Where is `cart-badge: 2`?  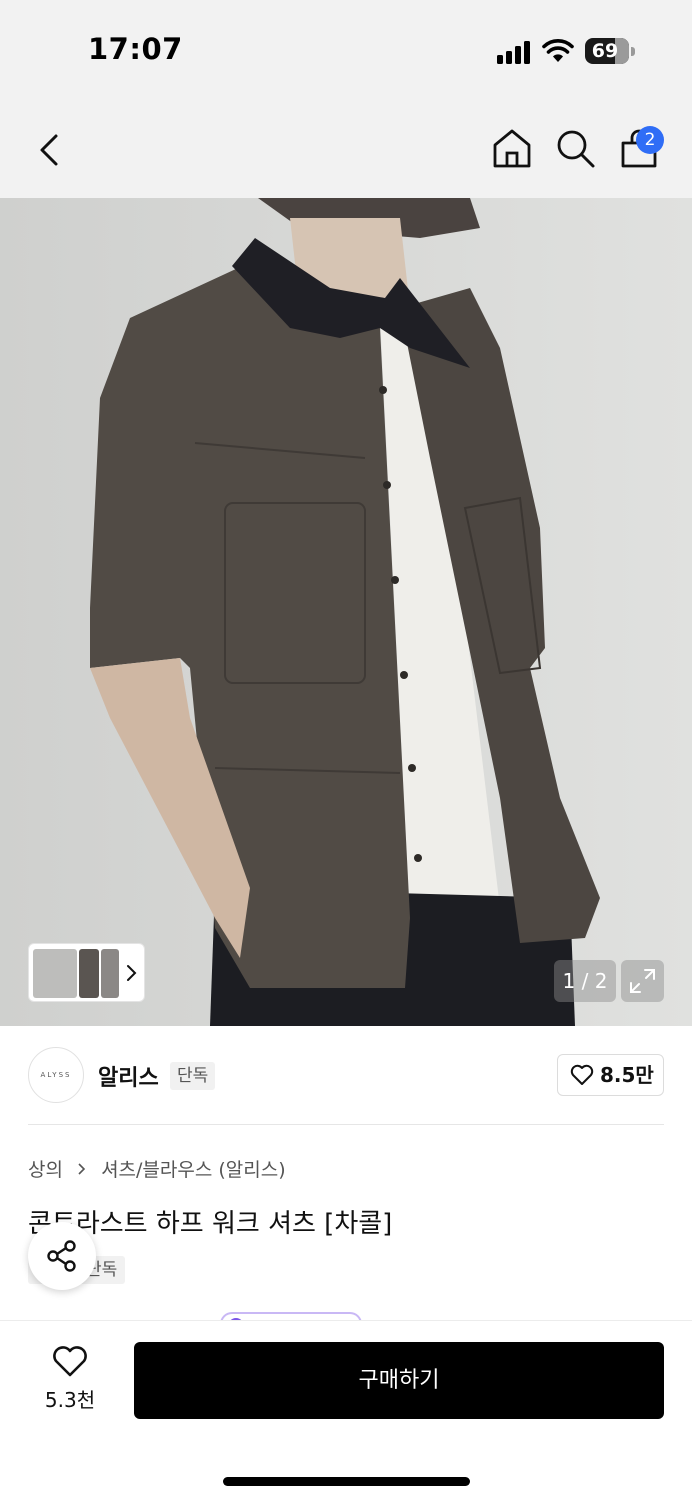 cart-badge: 2 is located at coordinates (650, 140).